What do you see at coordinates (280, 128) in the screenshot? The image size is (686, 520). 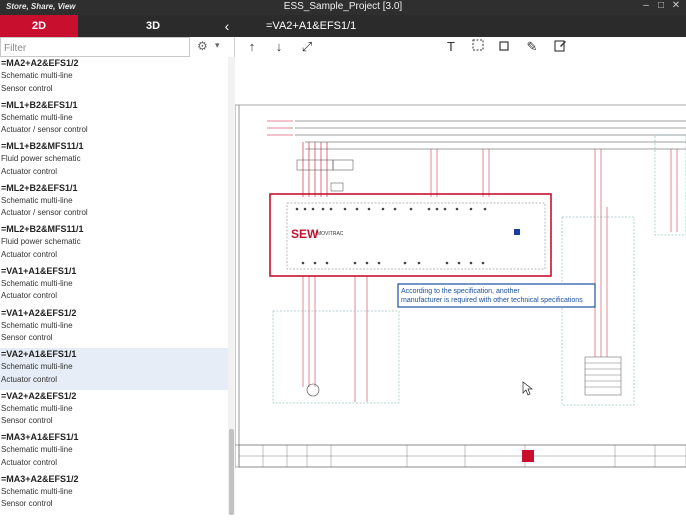 I see `header-rail` at bounding box center [280, 128].